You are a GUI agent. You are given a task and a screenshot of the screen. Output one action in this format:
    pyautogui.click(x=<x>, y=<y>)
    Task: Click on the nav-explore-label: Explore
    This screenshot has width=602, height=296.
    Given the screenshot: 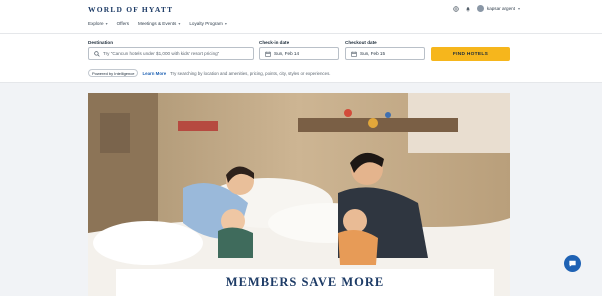 What is the action you would take?
    pyautogui.click(x=96, y=23)
    